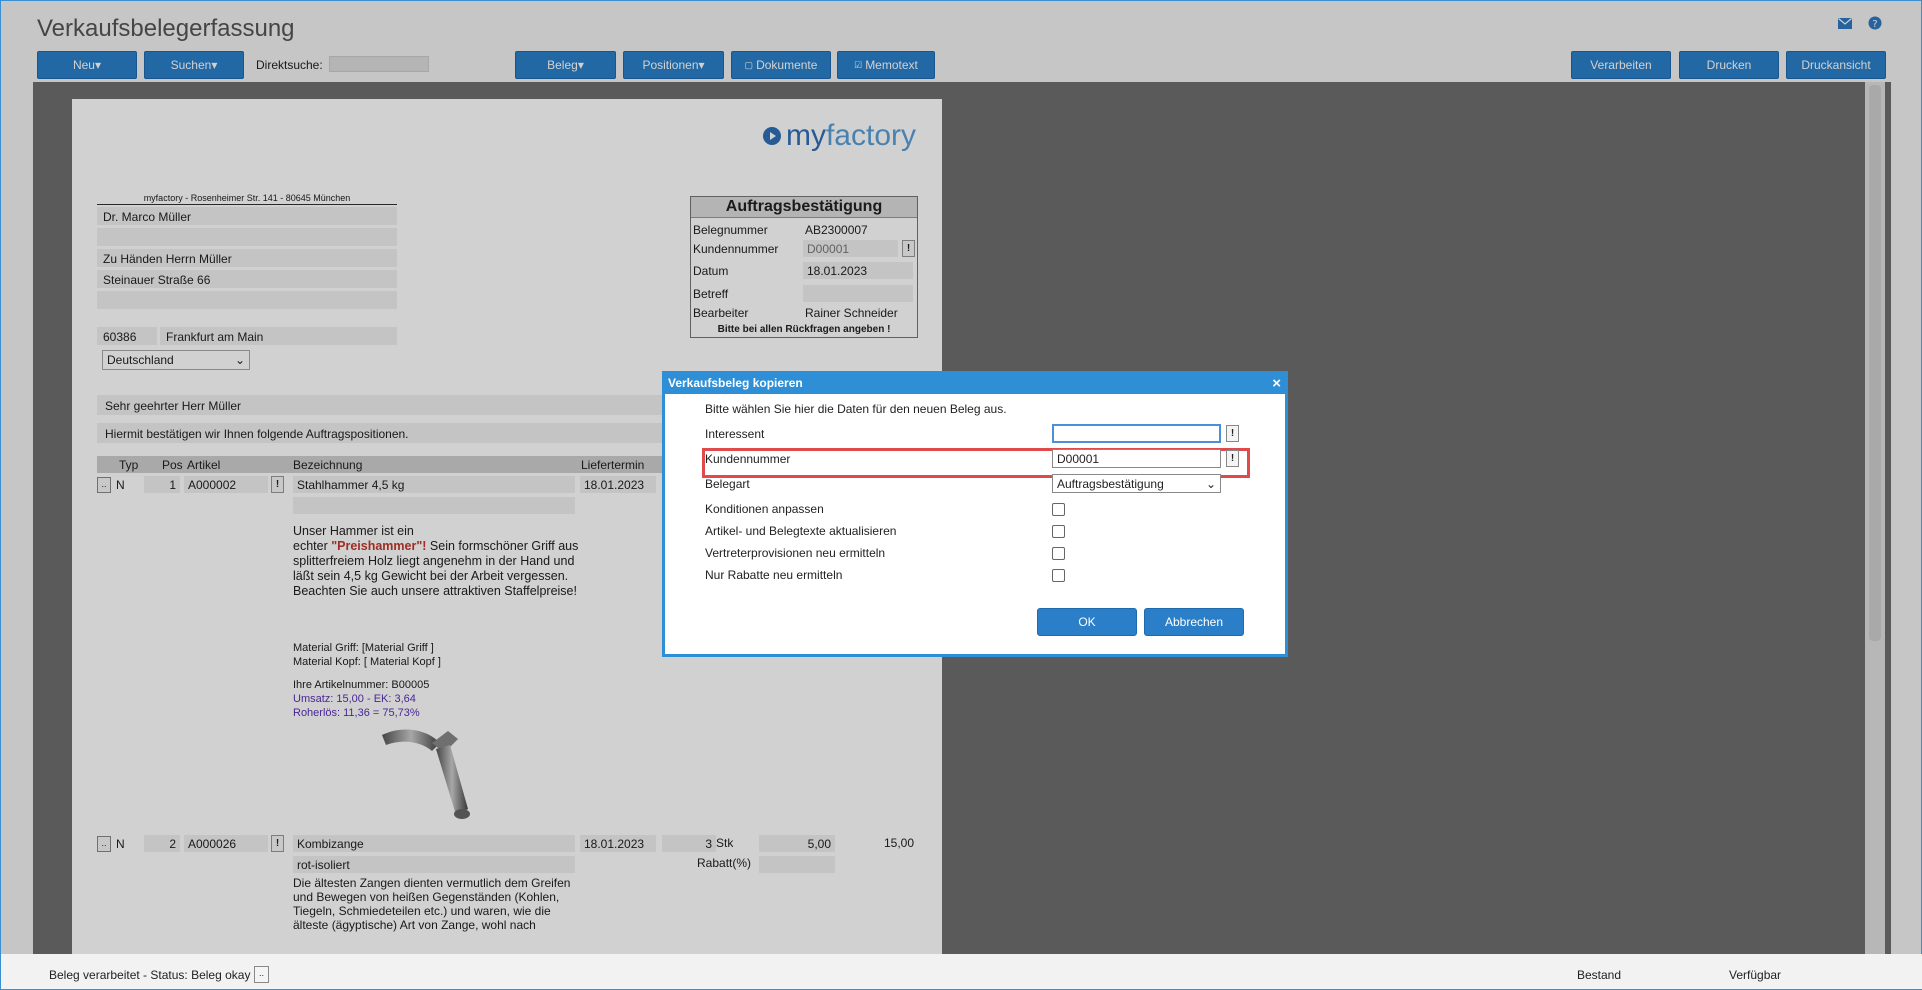 The height and width of the screenshot is (990, 1922). Describe the element at coordinates (387, 405) in the screenshot. I see `greeting-field: Sehr geehrter Herr Müller` at that location.